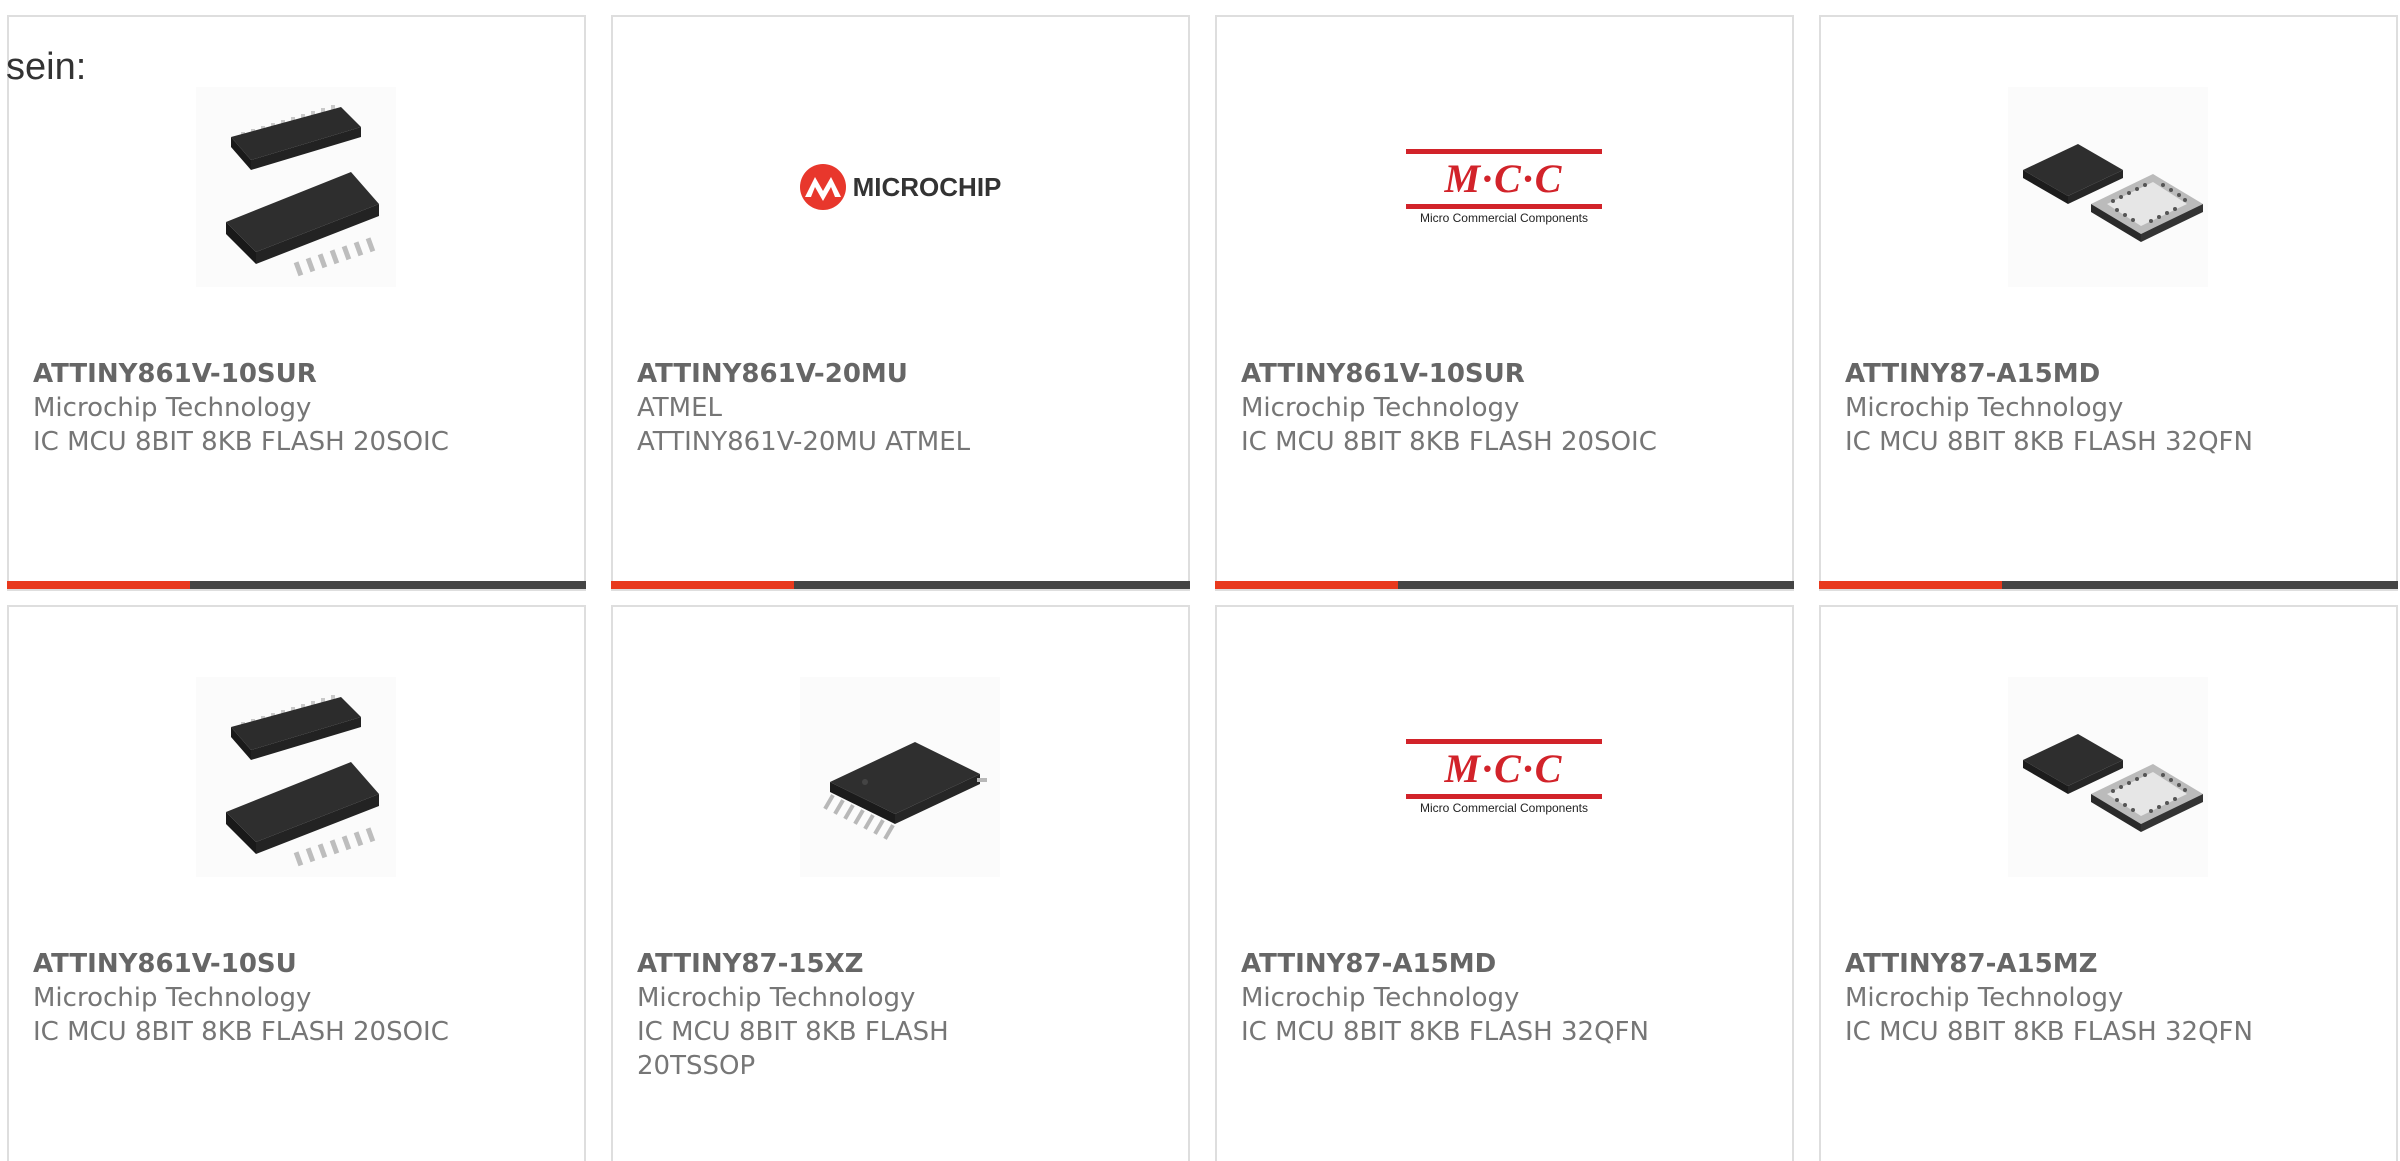  Describe the element at coordinates (804, 442) in the screenshot. I see `description: ATTINY861V-20MU ATMEL` at that location.